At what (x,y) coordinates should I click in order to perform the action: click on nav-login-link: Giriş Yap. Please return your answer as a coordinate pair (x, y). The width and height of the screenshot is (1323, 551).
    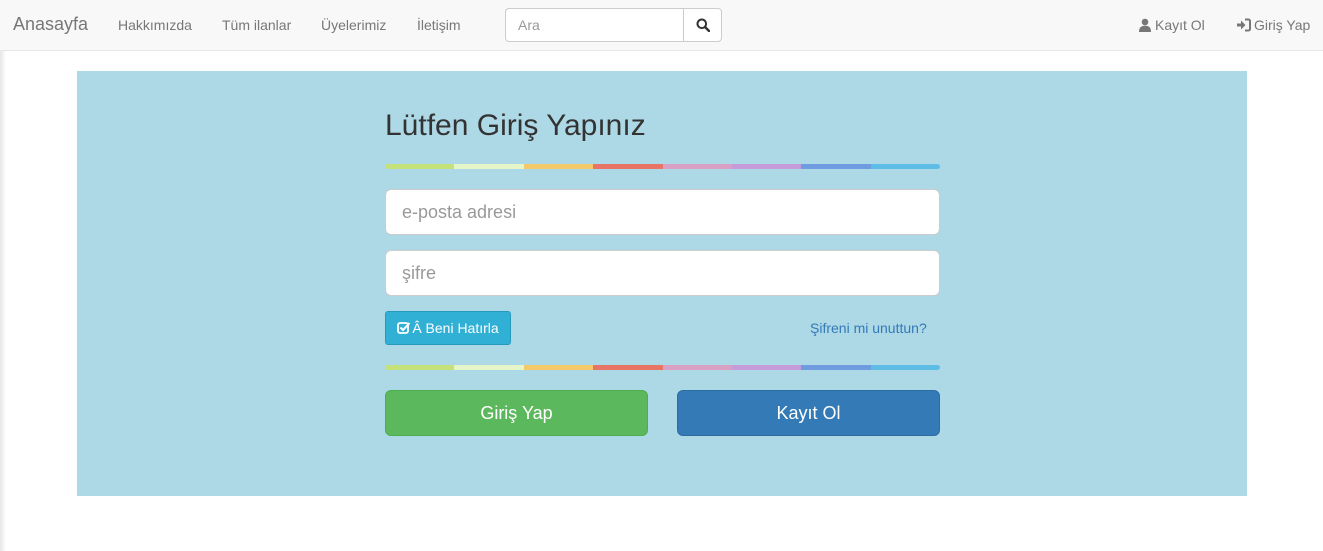
    Looking at the image, I should click on (1273, 25).